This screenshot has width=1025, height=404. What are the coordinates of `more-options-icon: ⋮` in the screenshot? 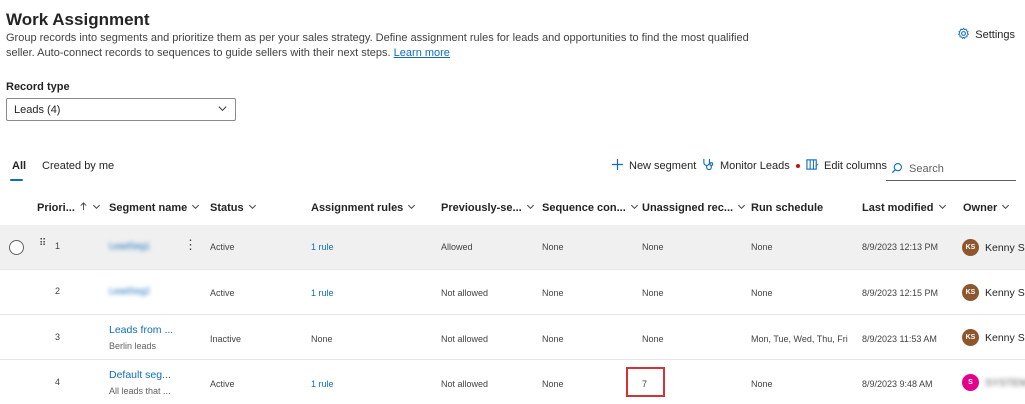 It's located at (190, 245).